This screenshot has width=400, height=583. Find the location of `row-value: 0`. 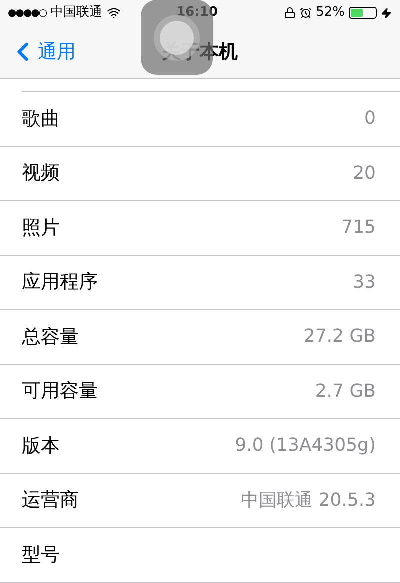

row-value: 0 is located at coordinates (370, 119).